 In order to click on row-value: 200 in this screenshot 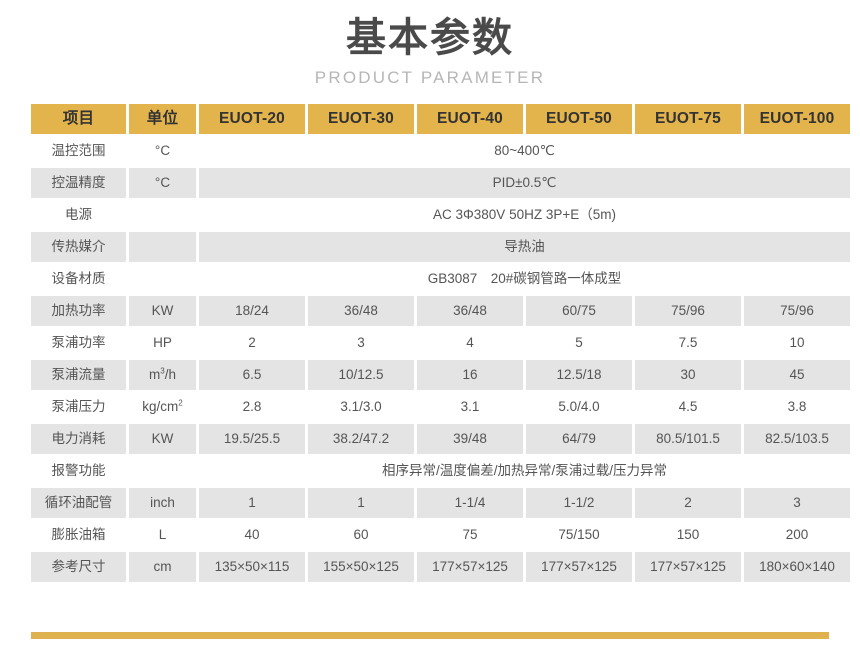, I will do `click(797, 535)`.